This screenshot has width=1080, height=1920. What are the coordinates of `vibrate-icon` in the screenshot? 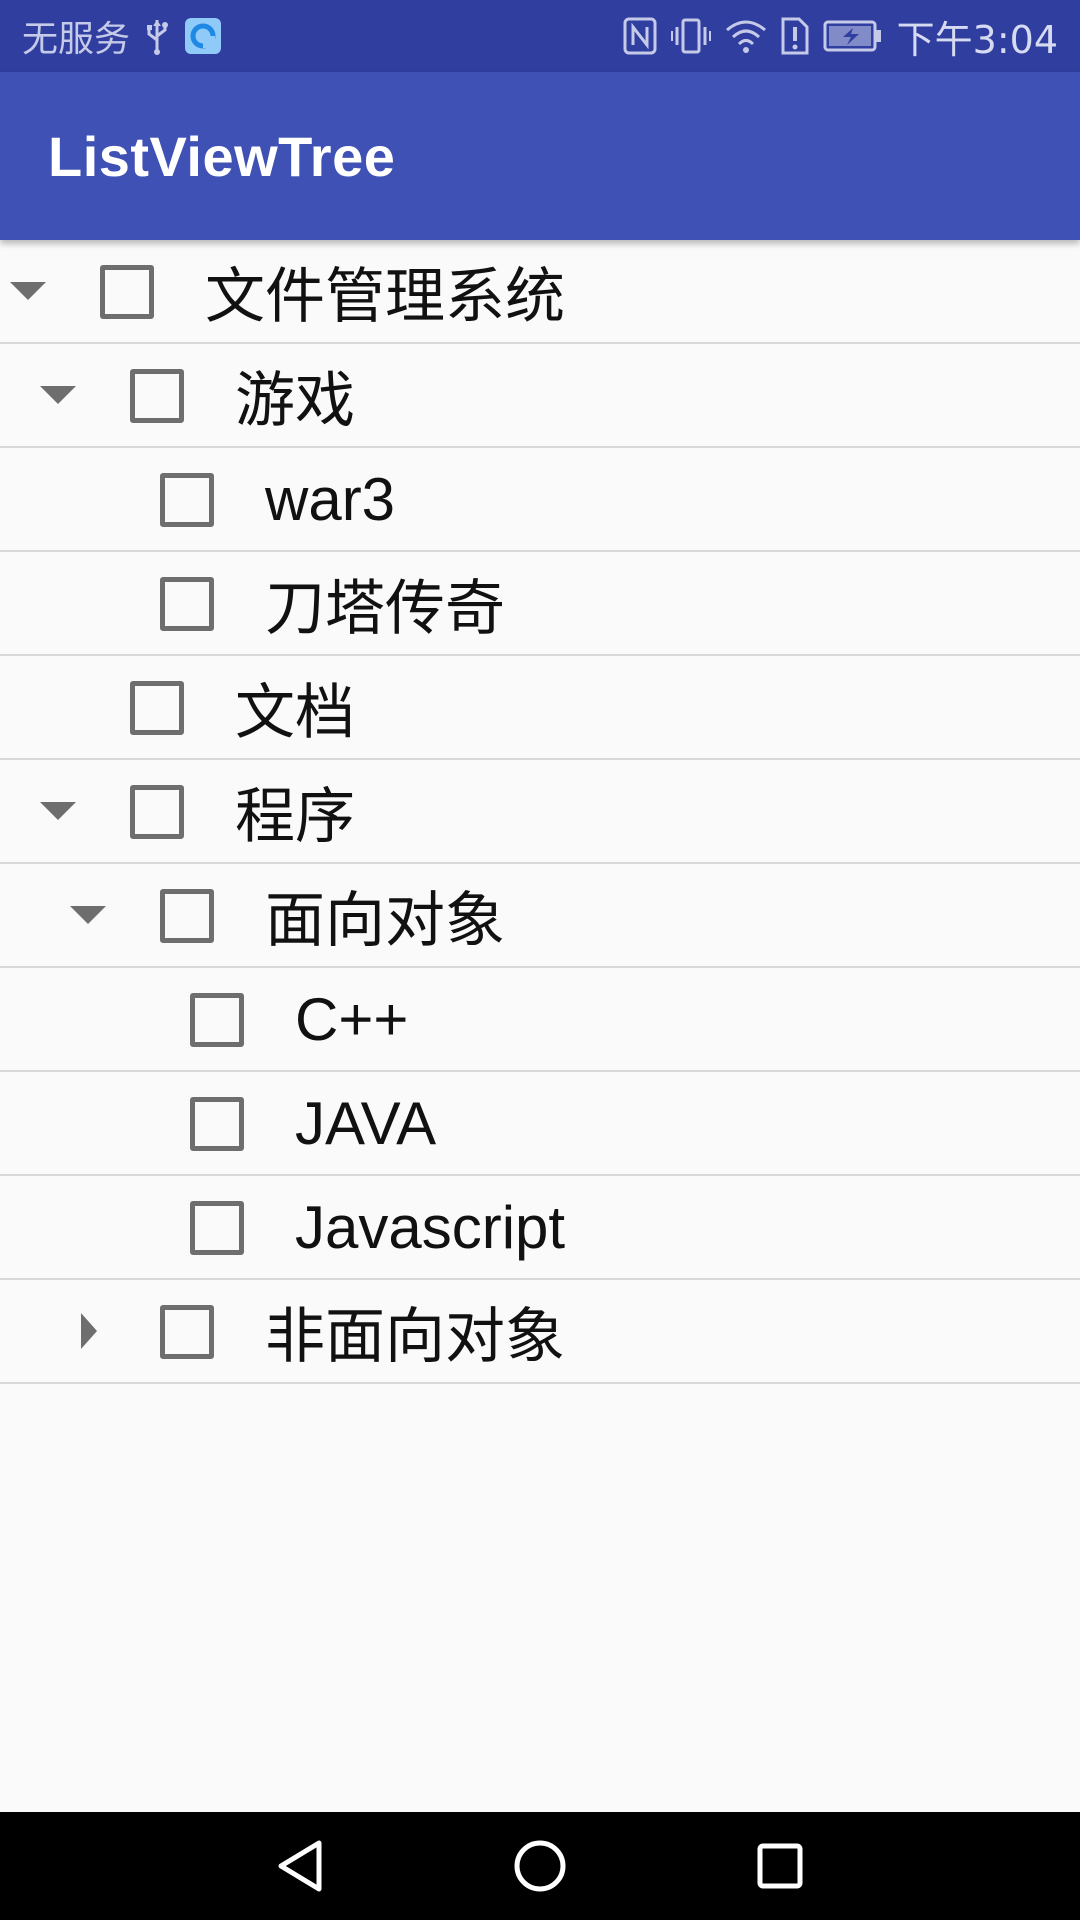 It's located at (690, 36).